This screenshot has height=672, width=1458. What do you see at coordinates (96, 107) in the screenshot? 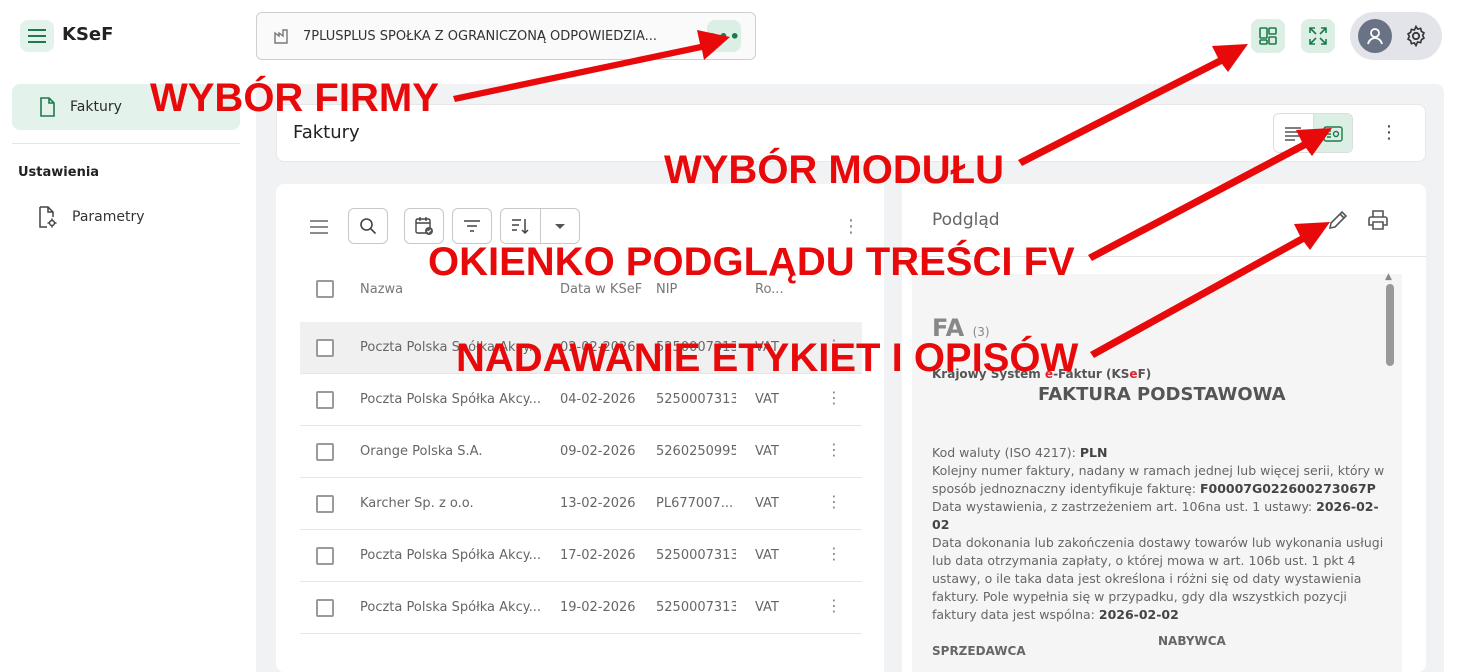
I see `sidebar-item-label: Faktury` at bounding box center [96, 107].